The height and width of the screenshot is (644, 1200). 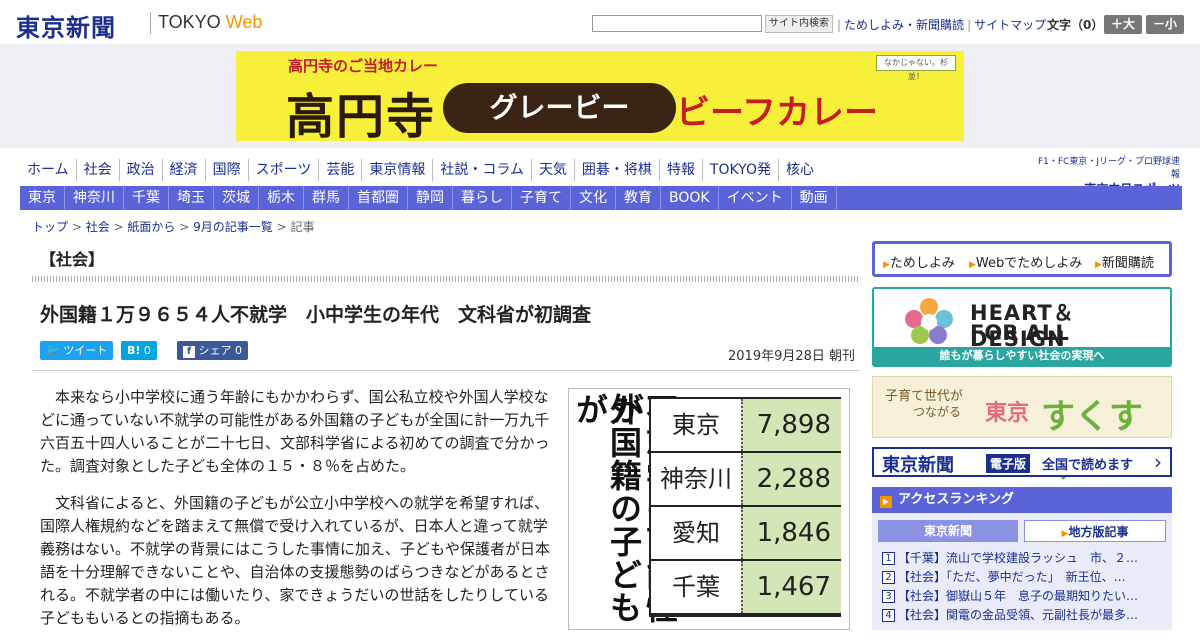 I want to click on figure-count: 1,846, so click(x=791, y=533).